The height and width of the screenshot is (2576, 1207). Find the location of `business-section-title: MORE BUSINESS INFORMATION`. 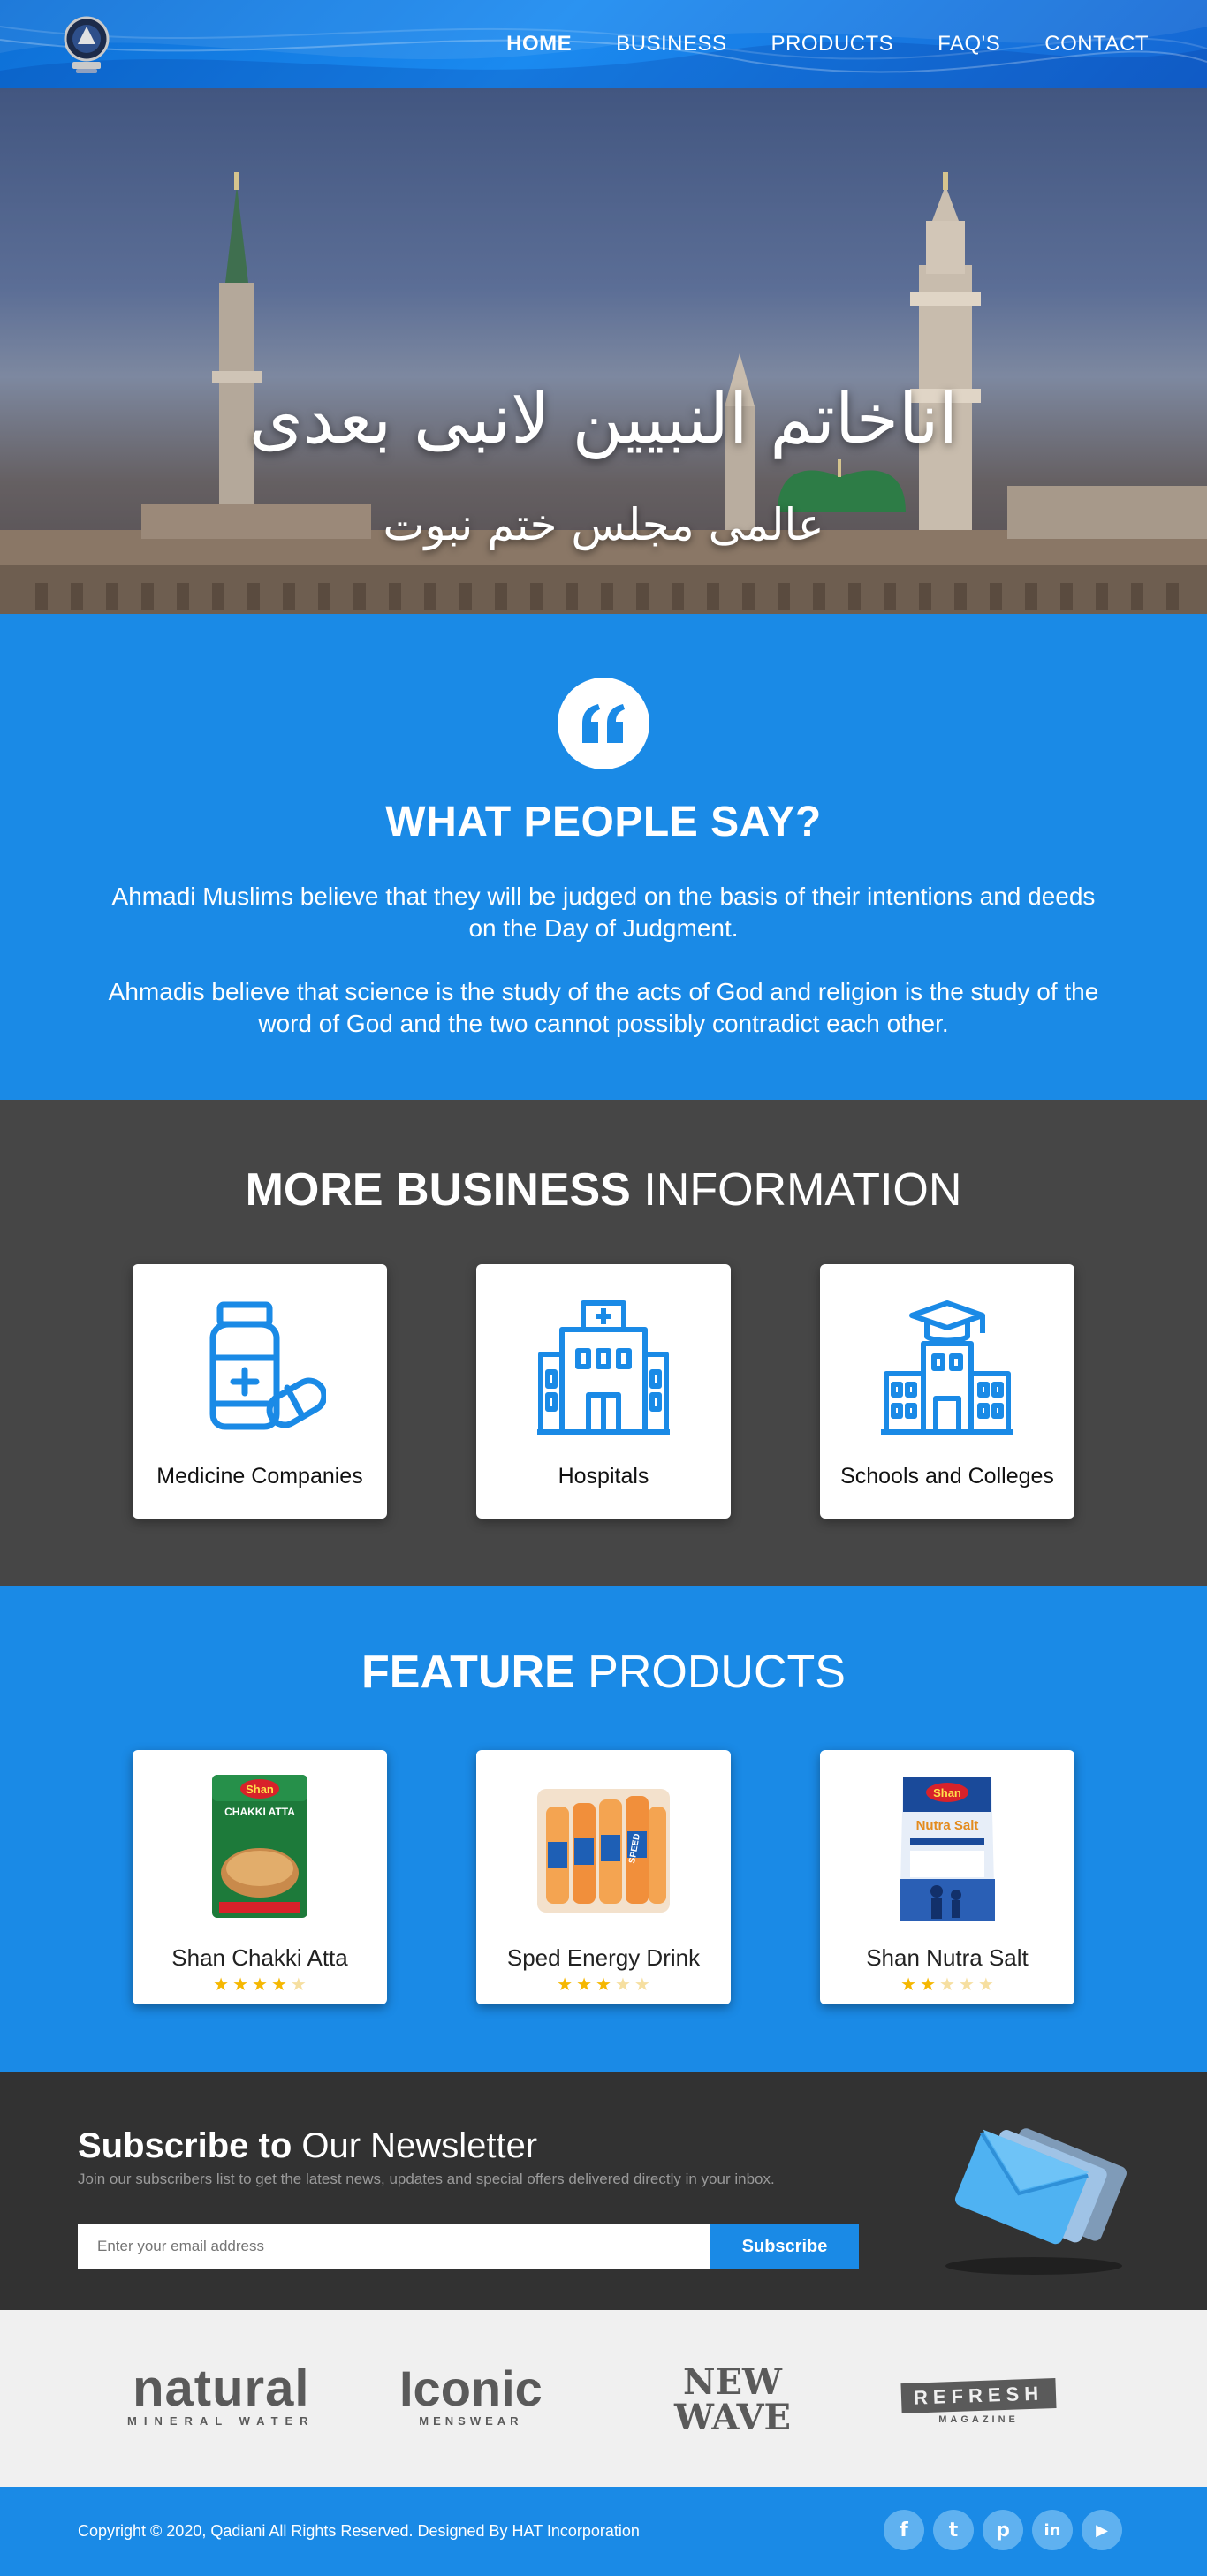

business-section-title: MORE BUSINESS INFORMATION is located at coordinates (603, 1189).